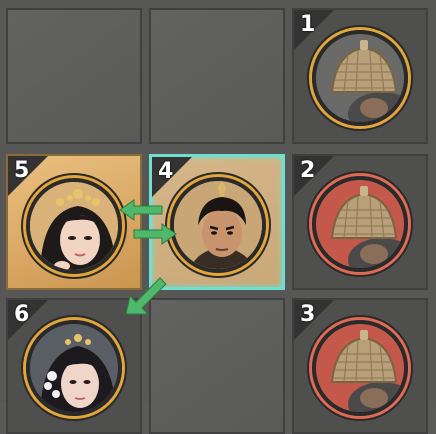 Image resolution: width=436 pixels, height=434 pixels. Describe the element at coordinates (308, 314) in the screenshot. I see `unit-number: 3` at that location.